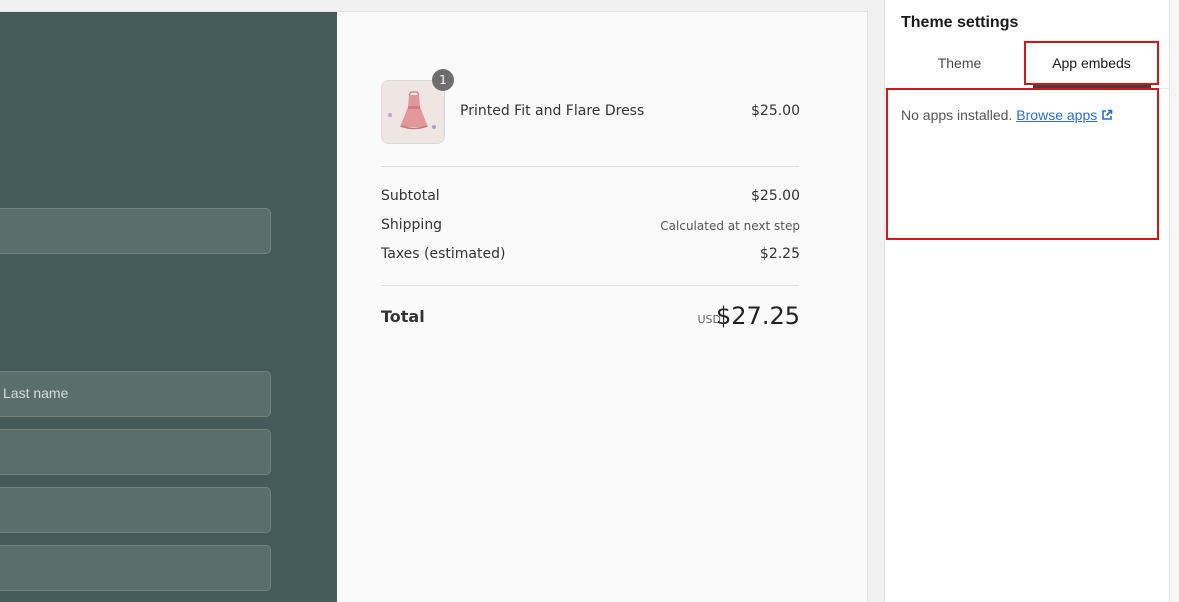  I want to click on shipping-value: Calculated at next step, so click(730, 226).